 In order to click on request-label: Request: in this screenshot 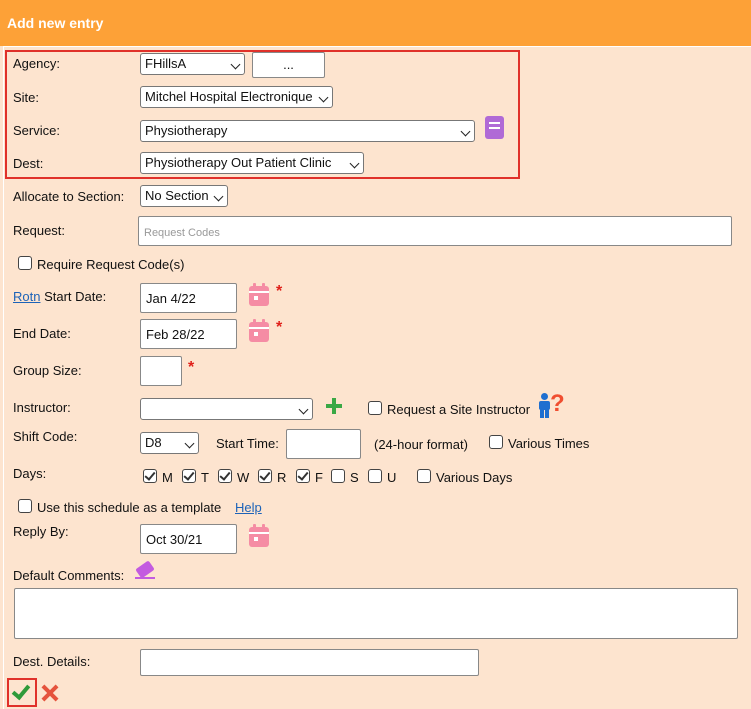, I will do `click(39, 230)`.